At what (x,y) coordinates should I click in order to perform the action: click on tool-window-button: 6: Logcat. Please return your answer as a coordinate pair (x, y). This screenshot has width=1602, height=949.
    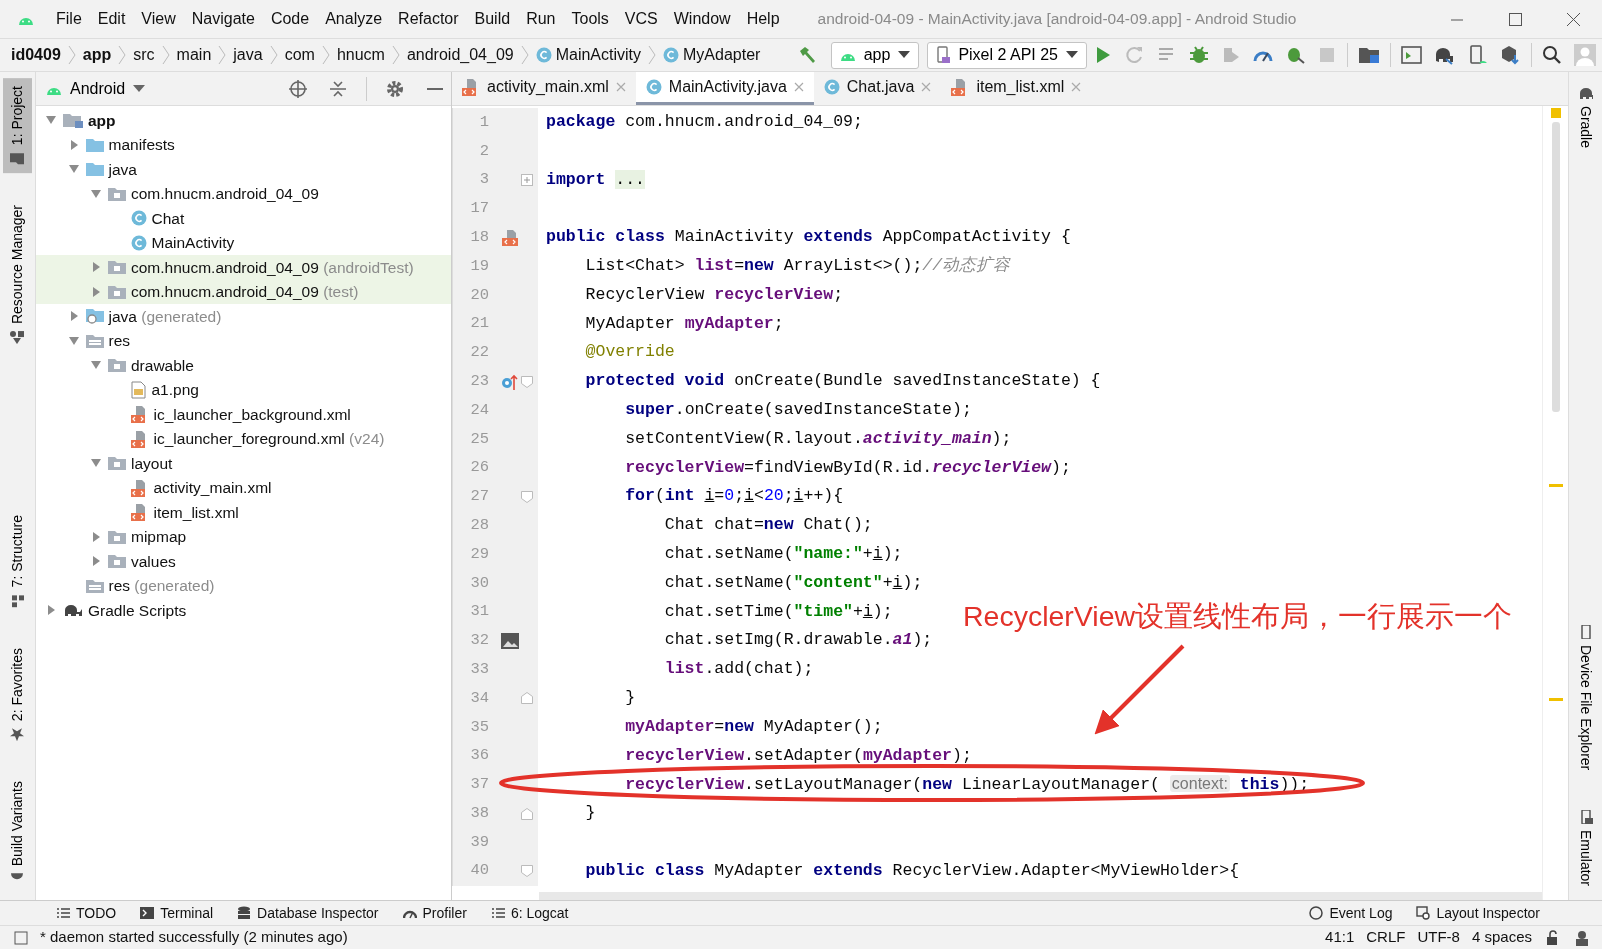
    Looking at the image, I should click on (529, 913).